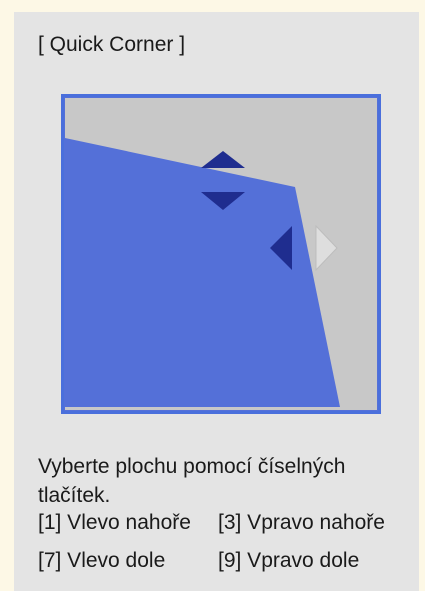  I want to click on instructions-line-2: tlačítek., so click(74, 495).